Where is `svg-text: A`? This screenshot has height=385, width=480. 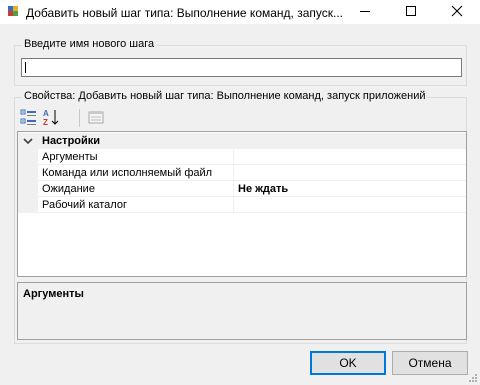 svg-text: A is located at coordinates (46, 113).